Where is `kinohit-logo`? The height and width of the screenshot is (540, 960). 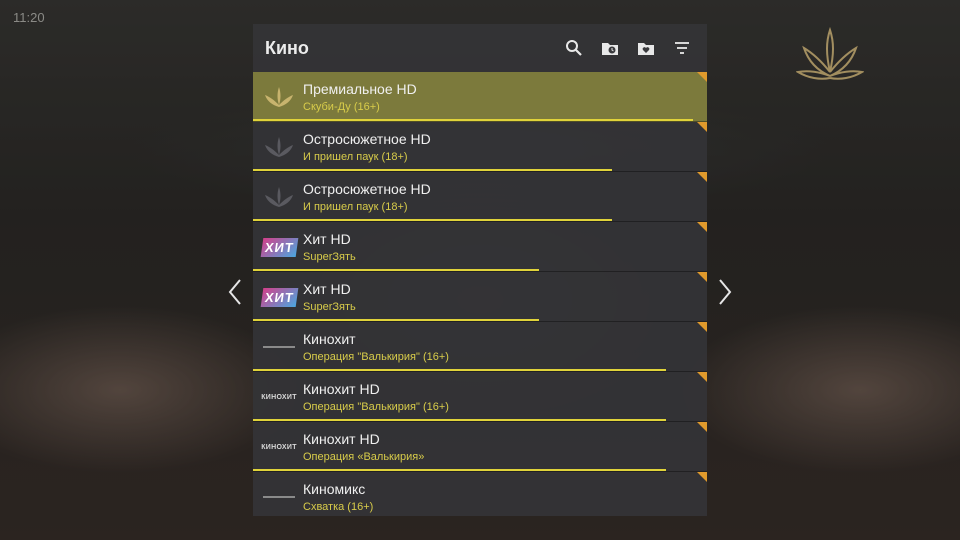 kinohit-logo is located at coordinates (279, 347).